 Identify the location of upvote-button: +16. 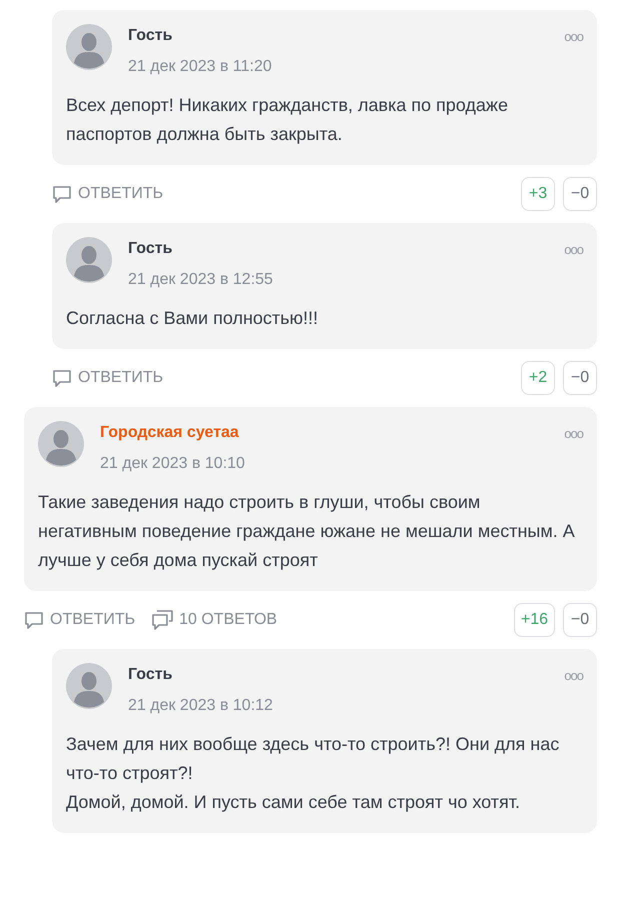
(534, 620).